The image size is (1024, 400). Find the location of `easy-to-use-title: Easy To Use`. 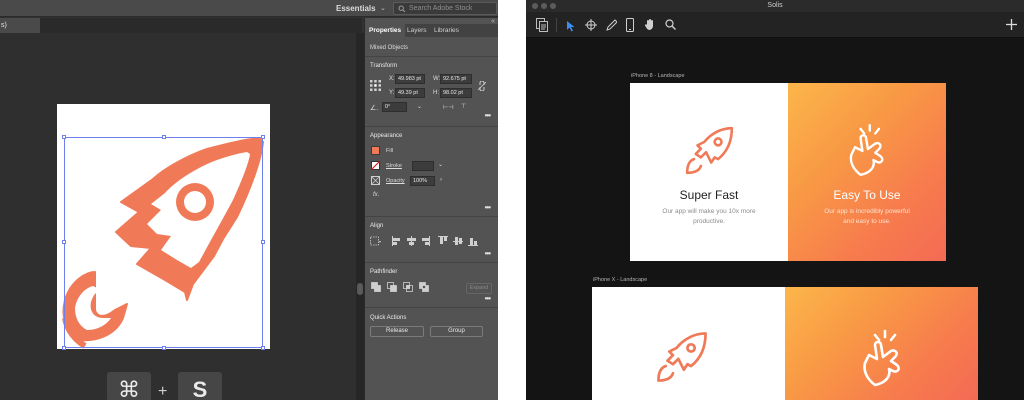

easy-to-use-title: Easy To Use is located at coordinates (867, 195).